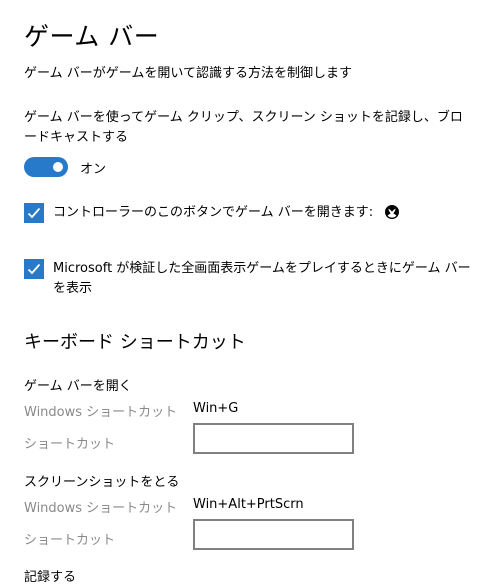 This screenshot has height=585, width=487. I want to click on screenshot-custom-label: ショートカット, so click(70, 540).